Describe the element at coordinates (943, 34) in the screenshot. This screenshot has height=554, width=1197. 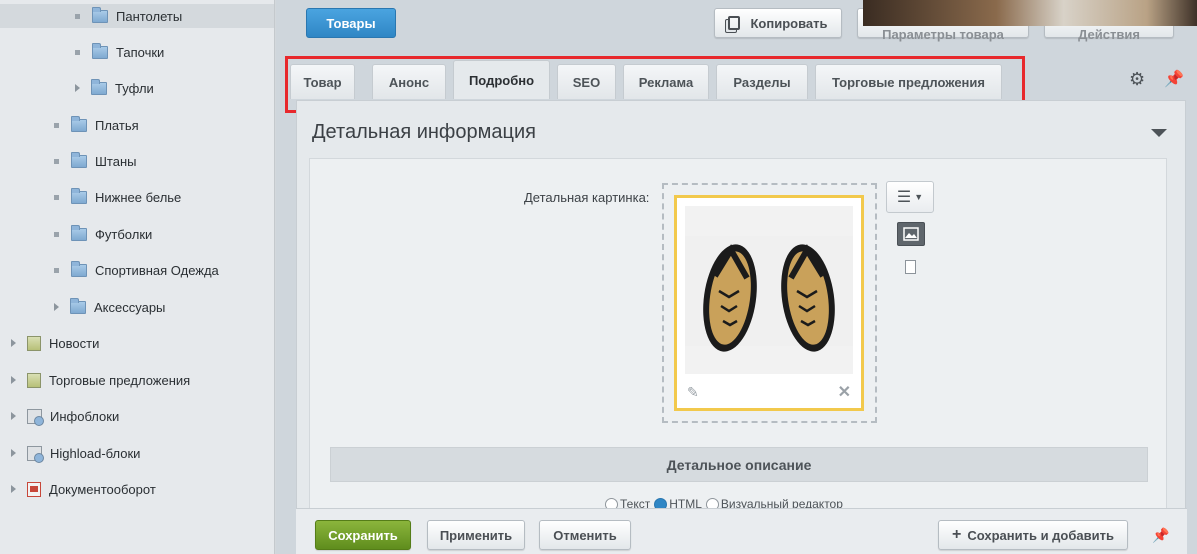
I see `product-params-label: Параметры товара` at that location.